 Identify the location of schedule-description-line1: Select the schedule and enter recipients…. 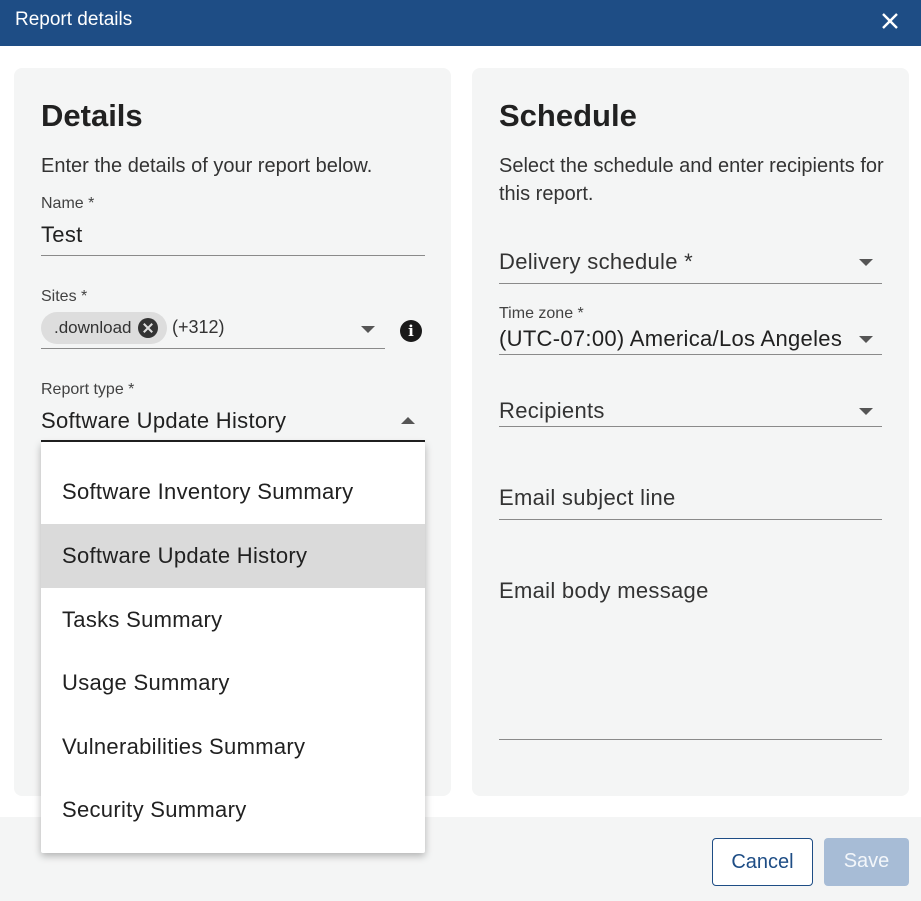
(691, 166).